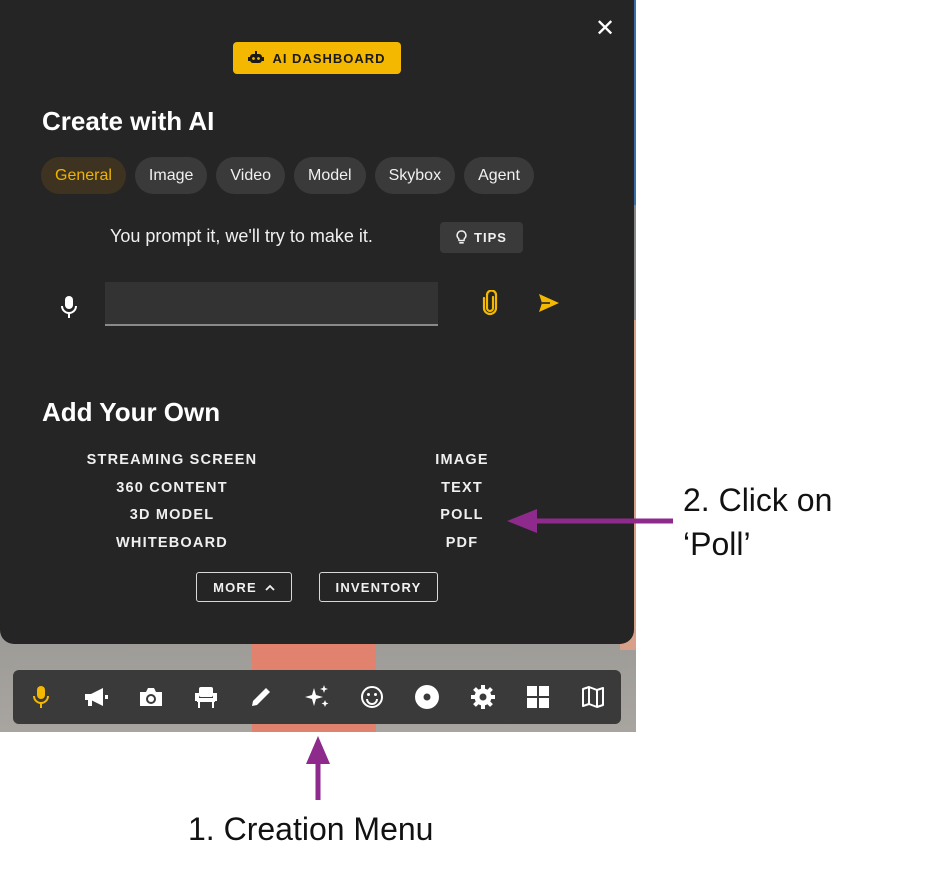 This screenshot has height=874, width=941. Describe the element at coordinates (499, 175) in the screenshot. I see `tab-agent: Agent` at that location.